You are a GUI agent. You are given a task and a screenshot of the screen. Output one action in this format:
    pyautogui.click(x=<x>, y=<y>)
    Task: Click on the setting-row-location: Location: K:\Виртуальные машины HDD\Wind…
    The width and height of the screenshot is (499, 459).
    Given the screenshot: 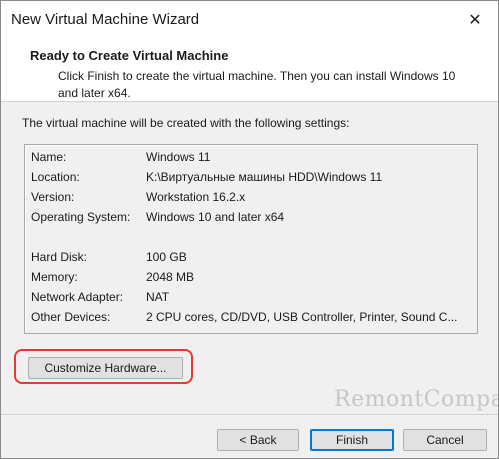 What is the action you would take?
    pyautogui.click(x=253, y=179)
    